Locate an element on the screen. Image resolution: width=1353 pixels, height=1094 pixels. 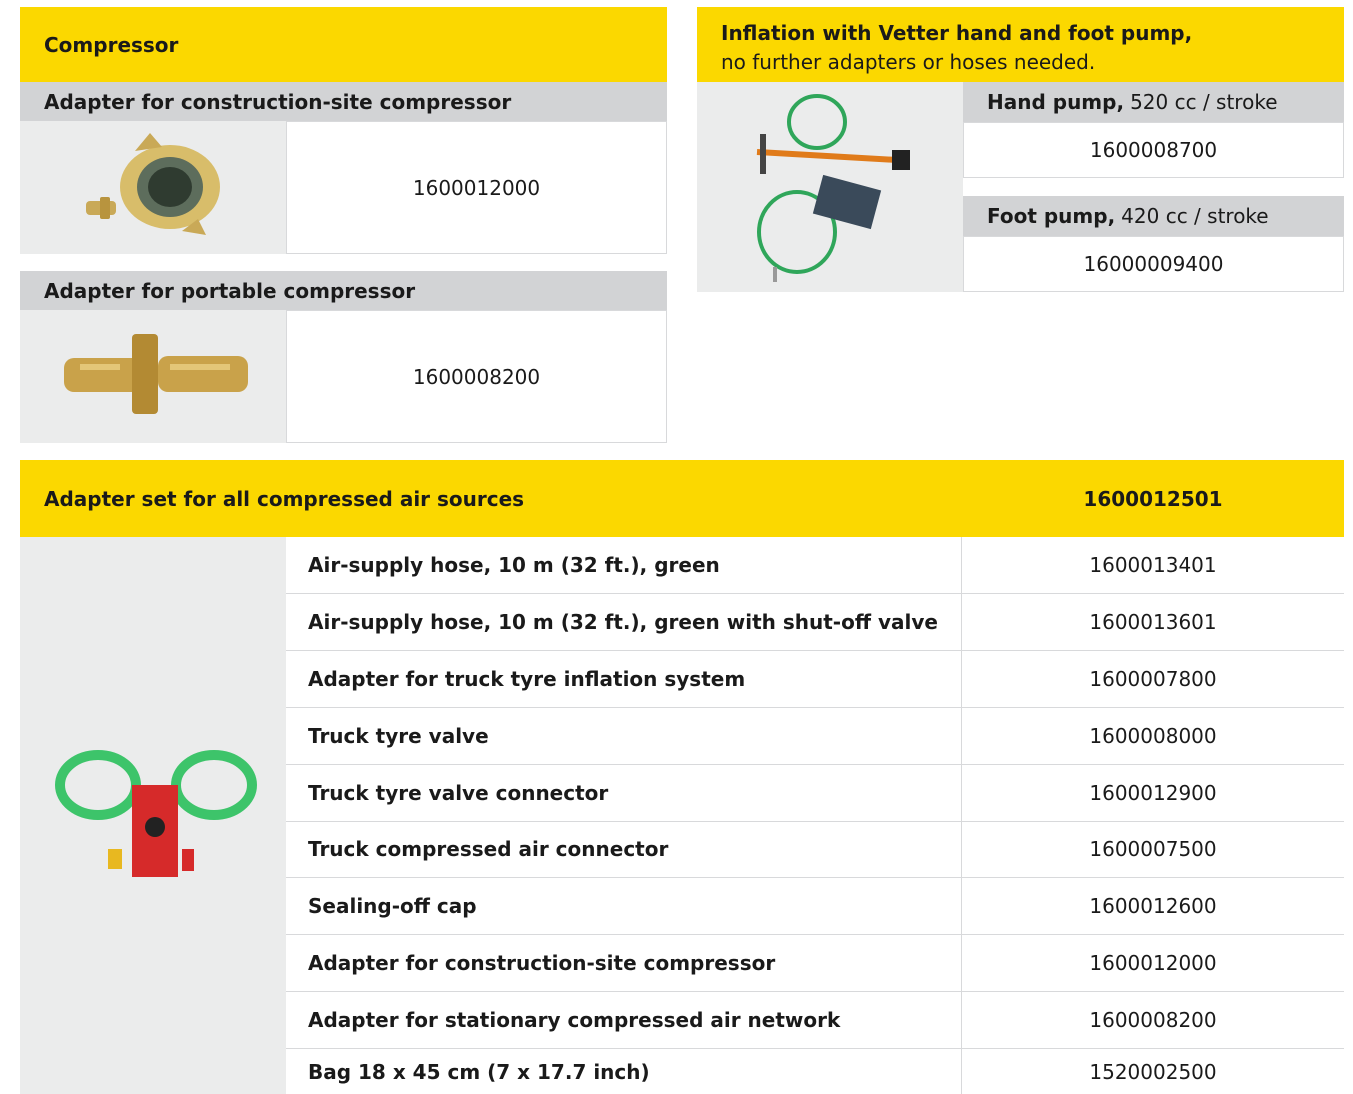
item-label: Truck tyre valve connector is located at coordinates (624, 793).